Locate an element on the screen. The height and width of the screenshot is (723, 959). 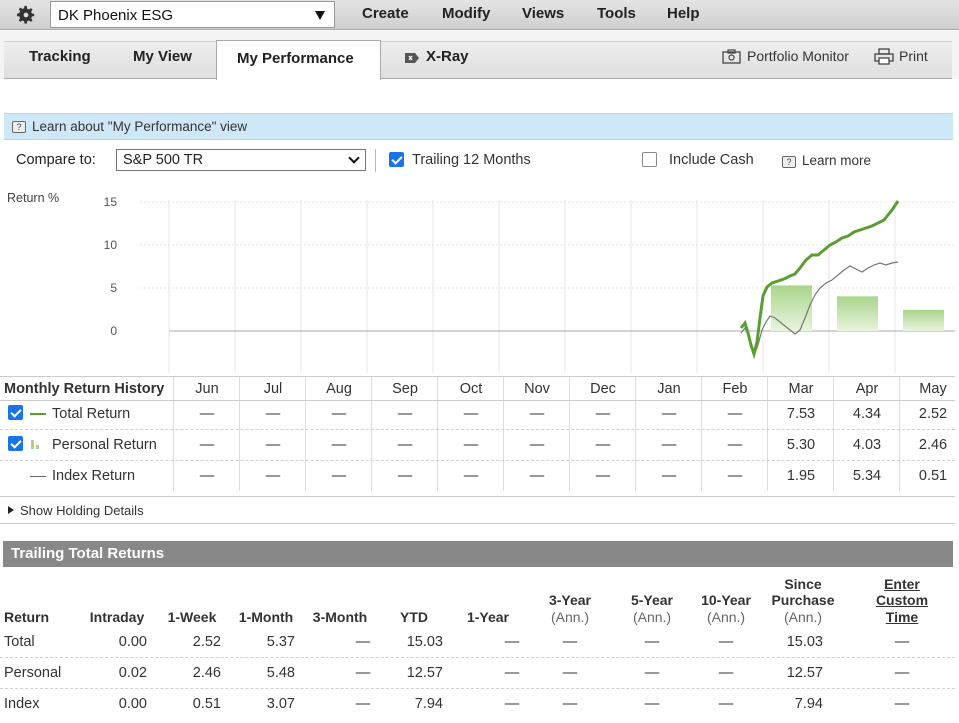
col-header-3-year: 3-Year is located at coordinates (570, 600).